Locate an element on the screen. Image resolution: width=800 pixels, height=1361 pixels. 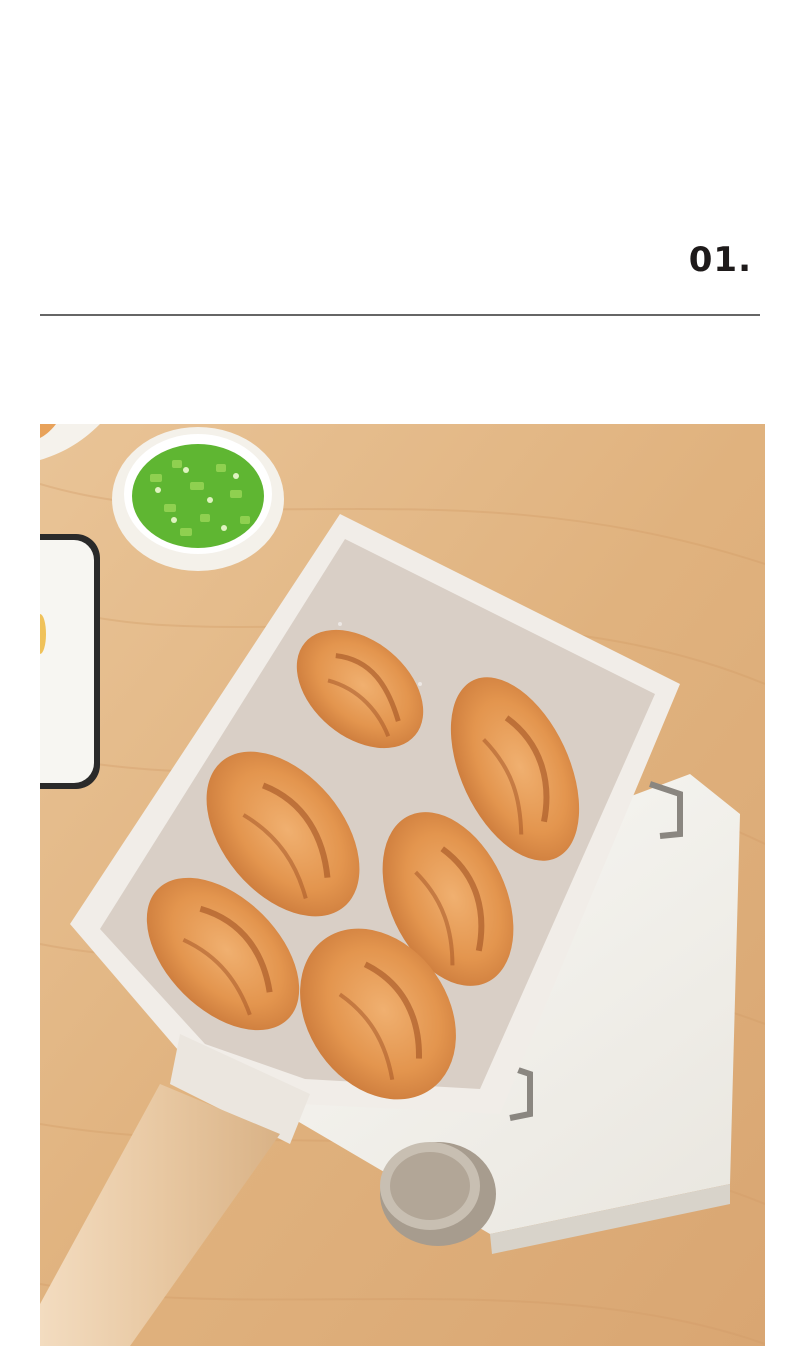
section-number-text: 01. is located at coordinates (720, 260).